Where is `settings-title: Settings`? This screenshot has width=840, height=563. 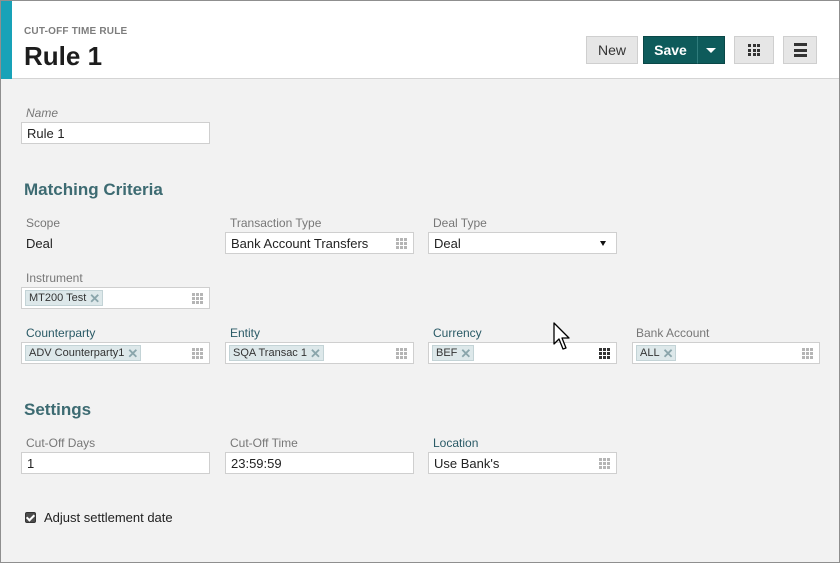
settings-title: Settings is located at coordinates (58, 409).